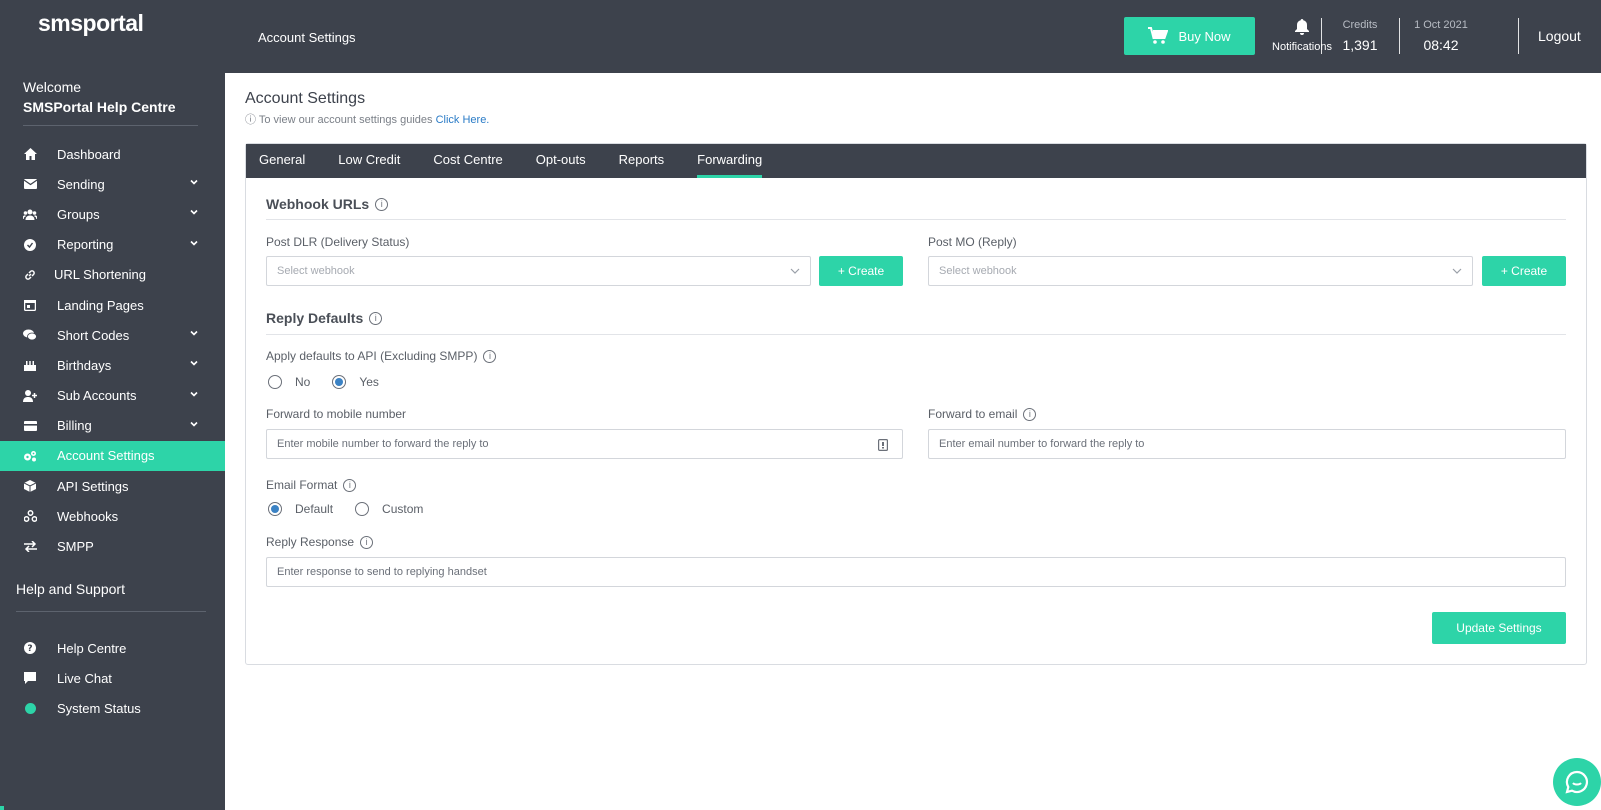  I want to click on sidebar-item-label: Dashboard, so click(89, 154).